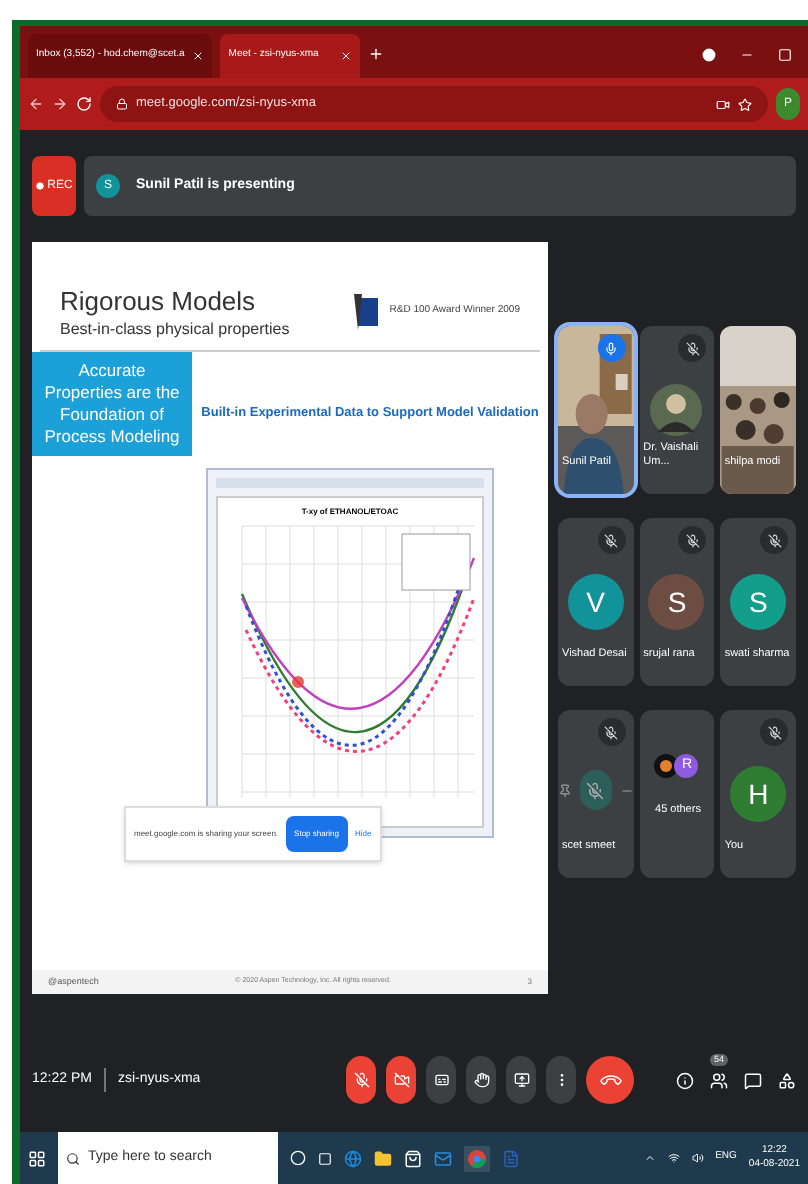  I want to click on mute-button, so click(596, 790).